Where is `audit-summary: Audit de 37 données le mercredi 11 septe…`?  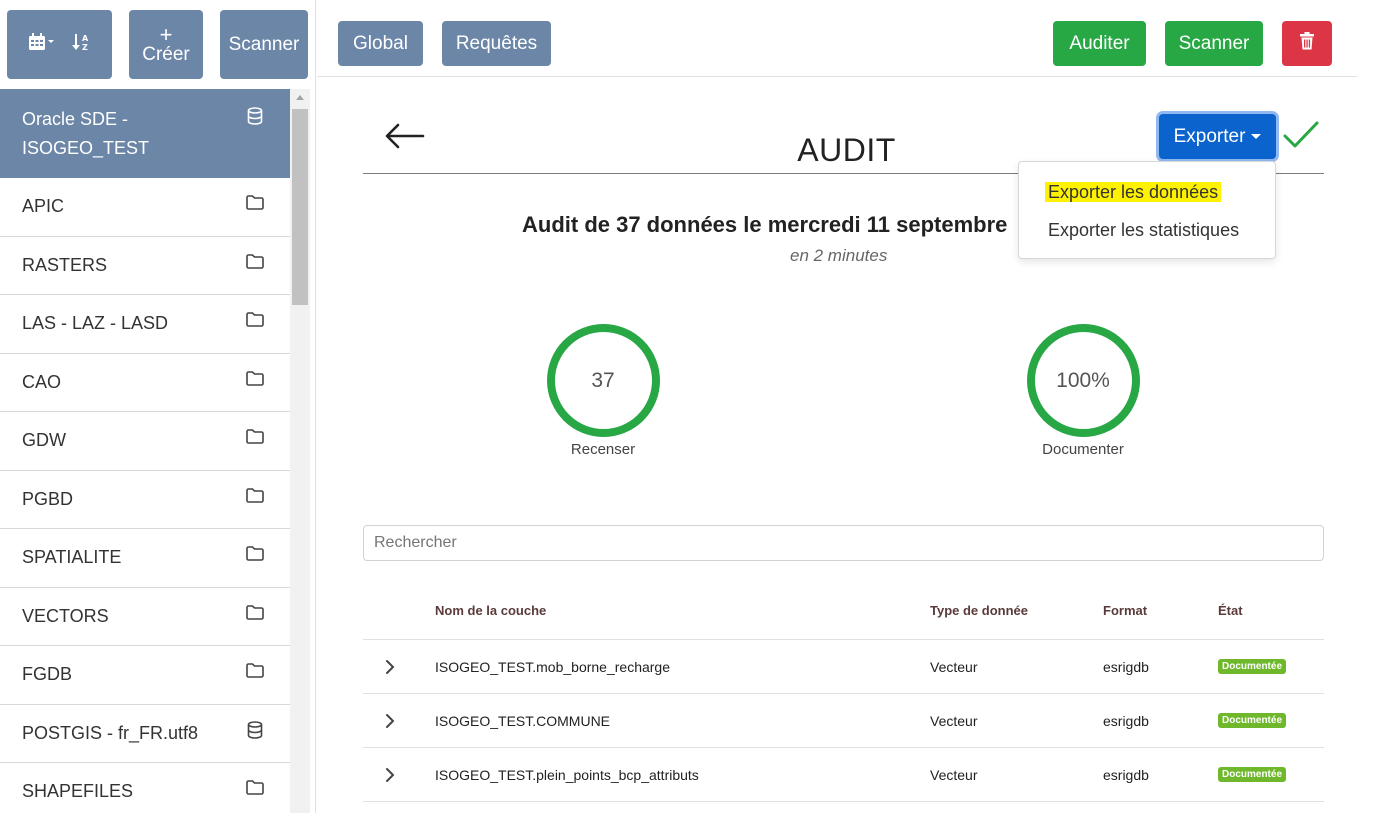
audit-summary: Audit de 37 données le mercredi 11 septe… is located at coordinates (765, 224).